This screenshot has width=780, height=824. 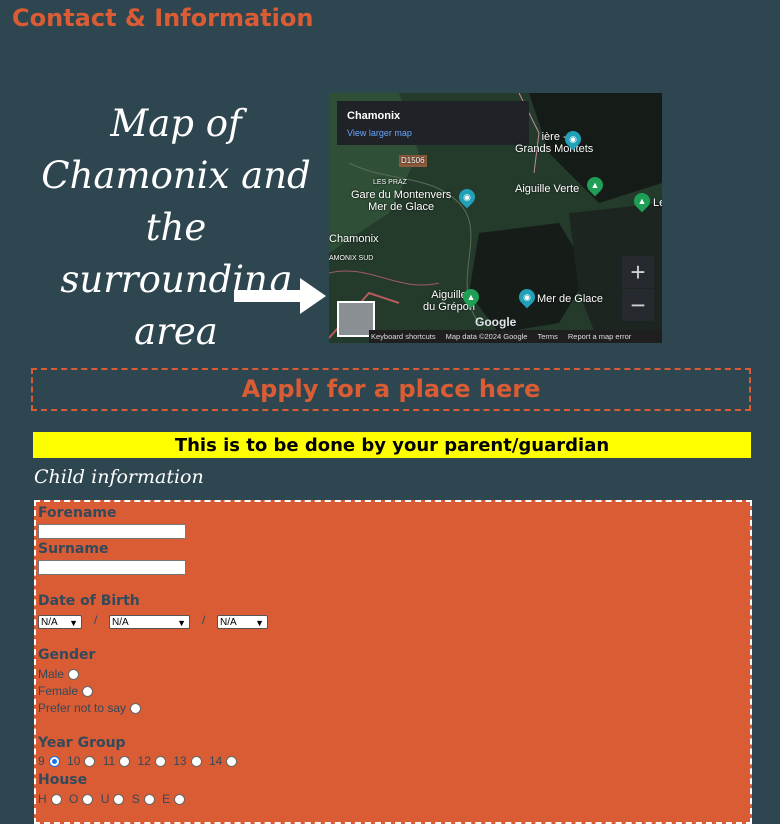 What do you see at coordinates (82, 708) in the screenshot?
I see `gender-option-label: Prefer not to say` at bounding box center [82, 708].